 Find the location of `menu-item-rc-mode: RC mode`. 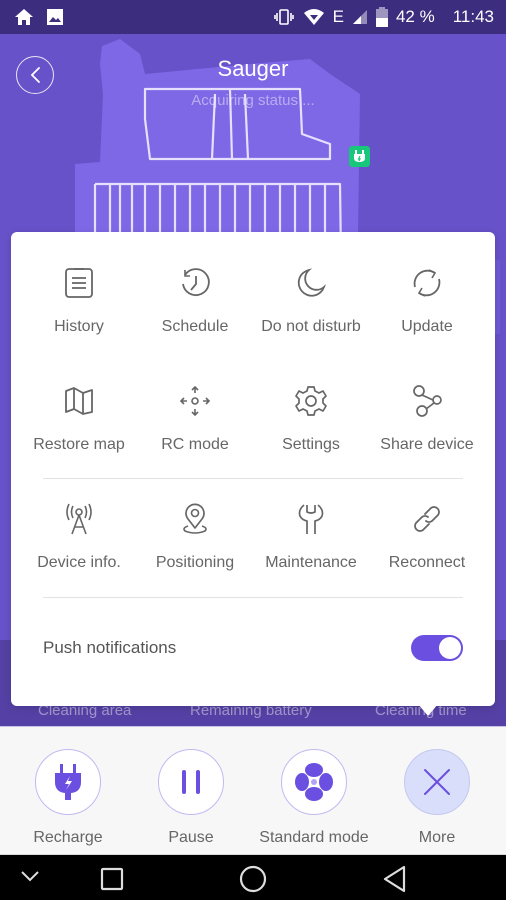

menu-item-rc-mode: RC mode is located at coordinates (195, 419).